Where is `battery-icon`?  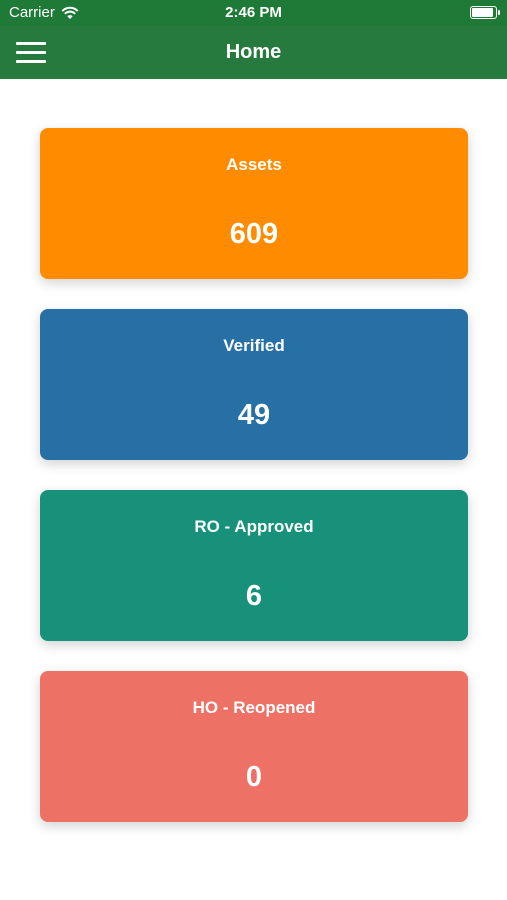
battery-icon is located at coordinates (485, 12).